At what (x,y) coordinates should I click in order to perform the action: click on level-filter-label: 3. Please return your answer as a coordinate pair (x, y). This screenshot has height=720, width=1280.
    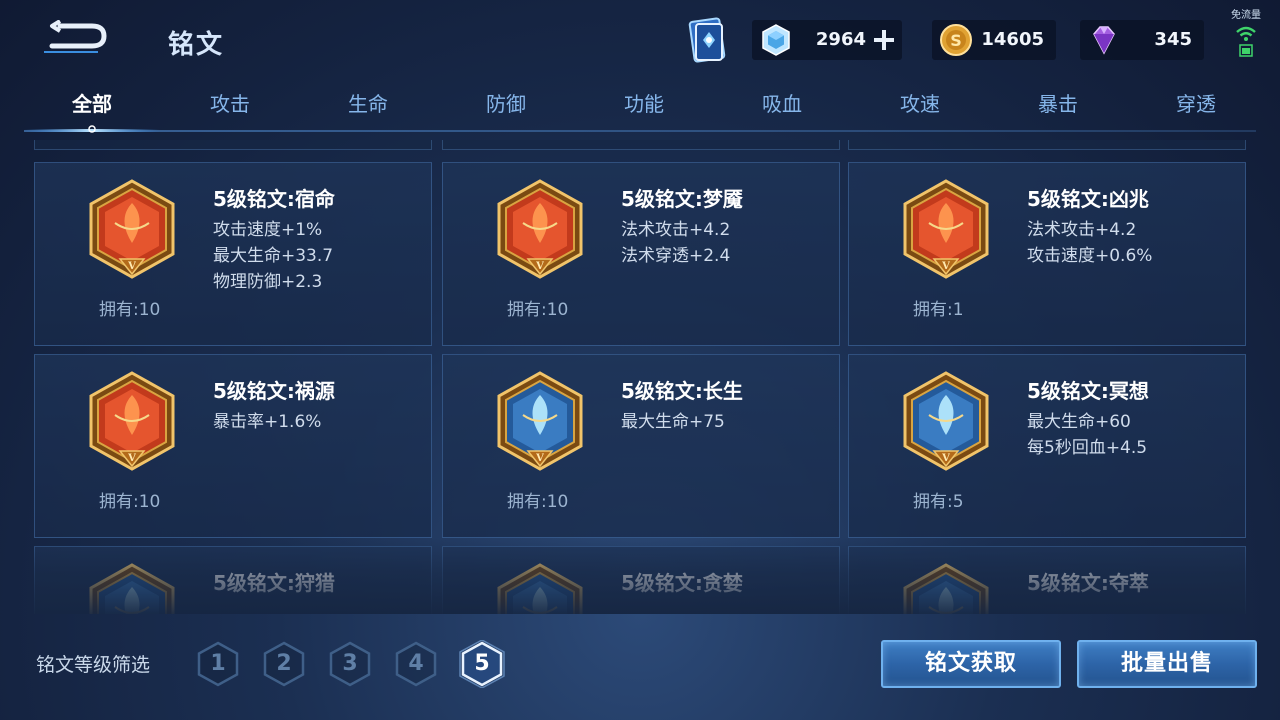
    Looking at the image, I should click on (350, 663).